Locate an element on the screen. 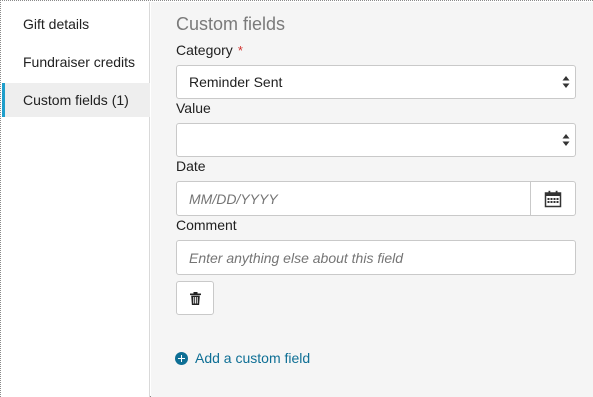  sidebar-item-gift-details: Gift details is located at coordinates (76, 24).